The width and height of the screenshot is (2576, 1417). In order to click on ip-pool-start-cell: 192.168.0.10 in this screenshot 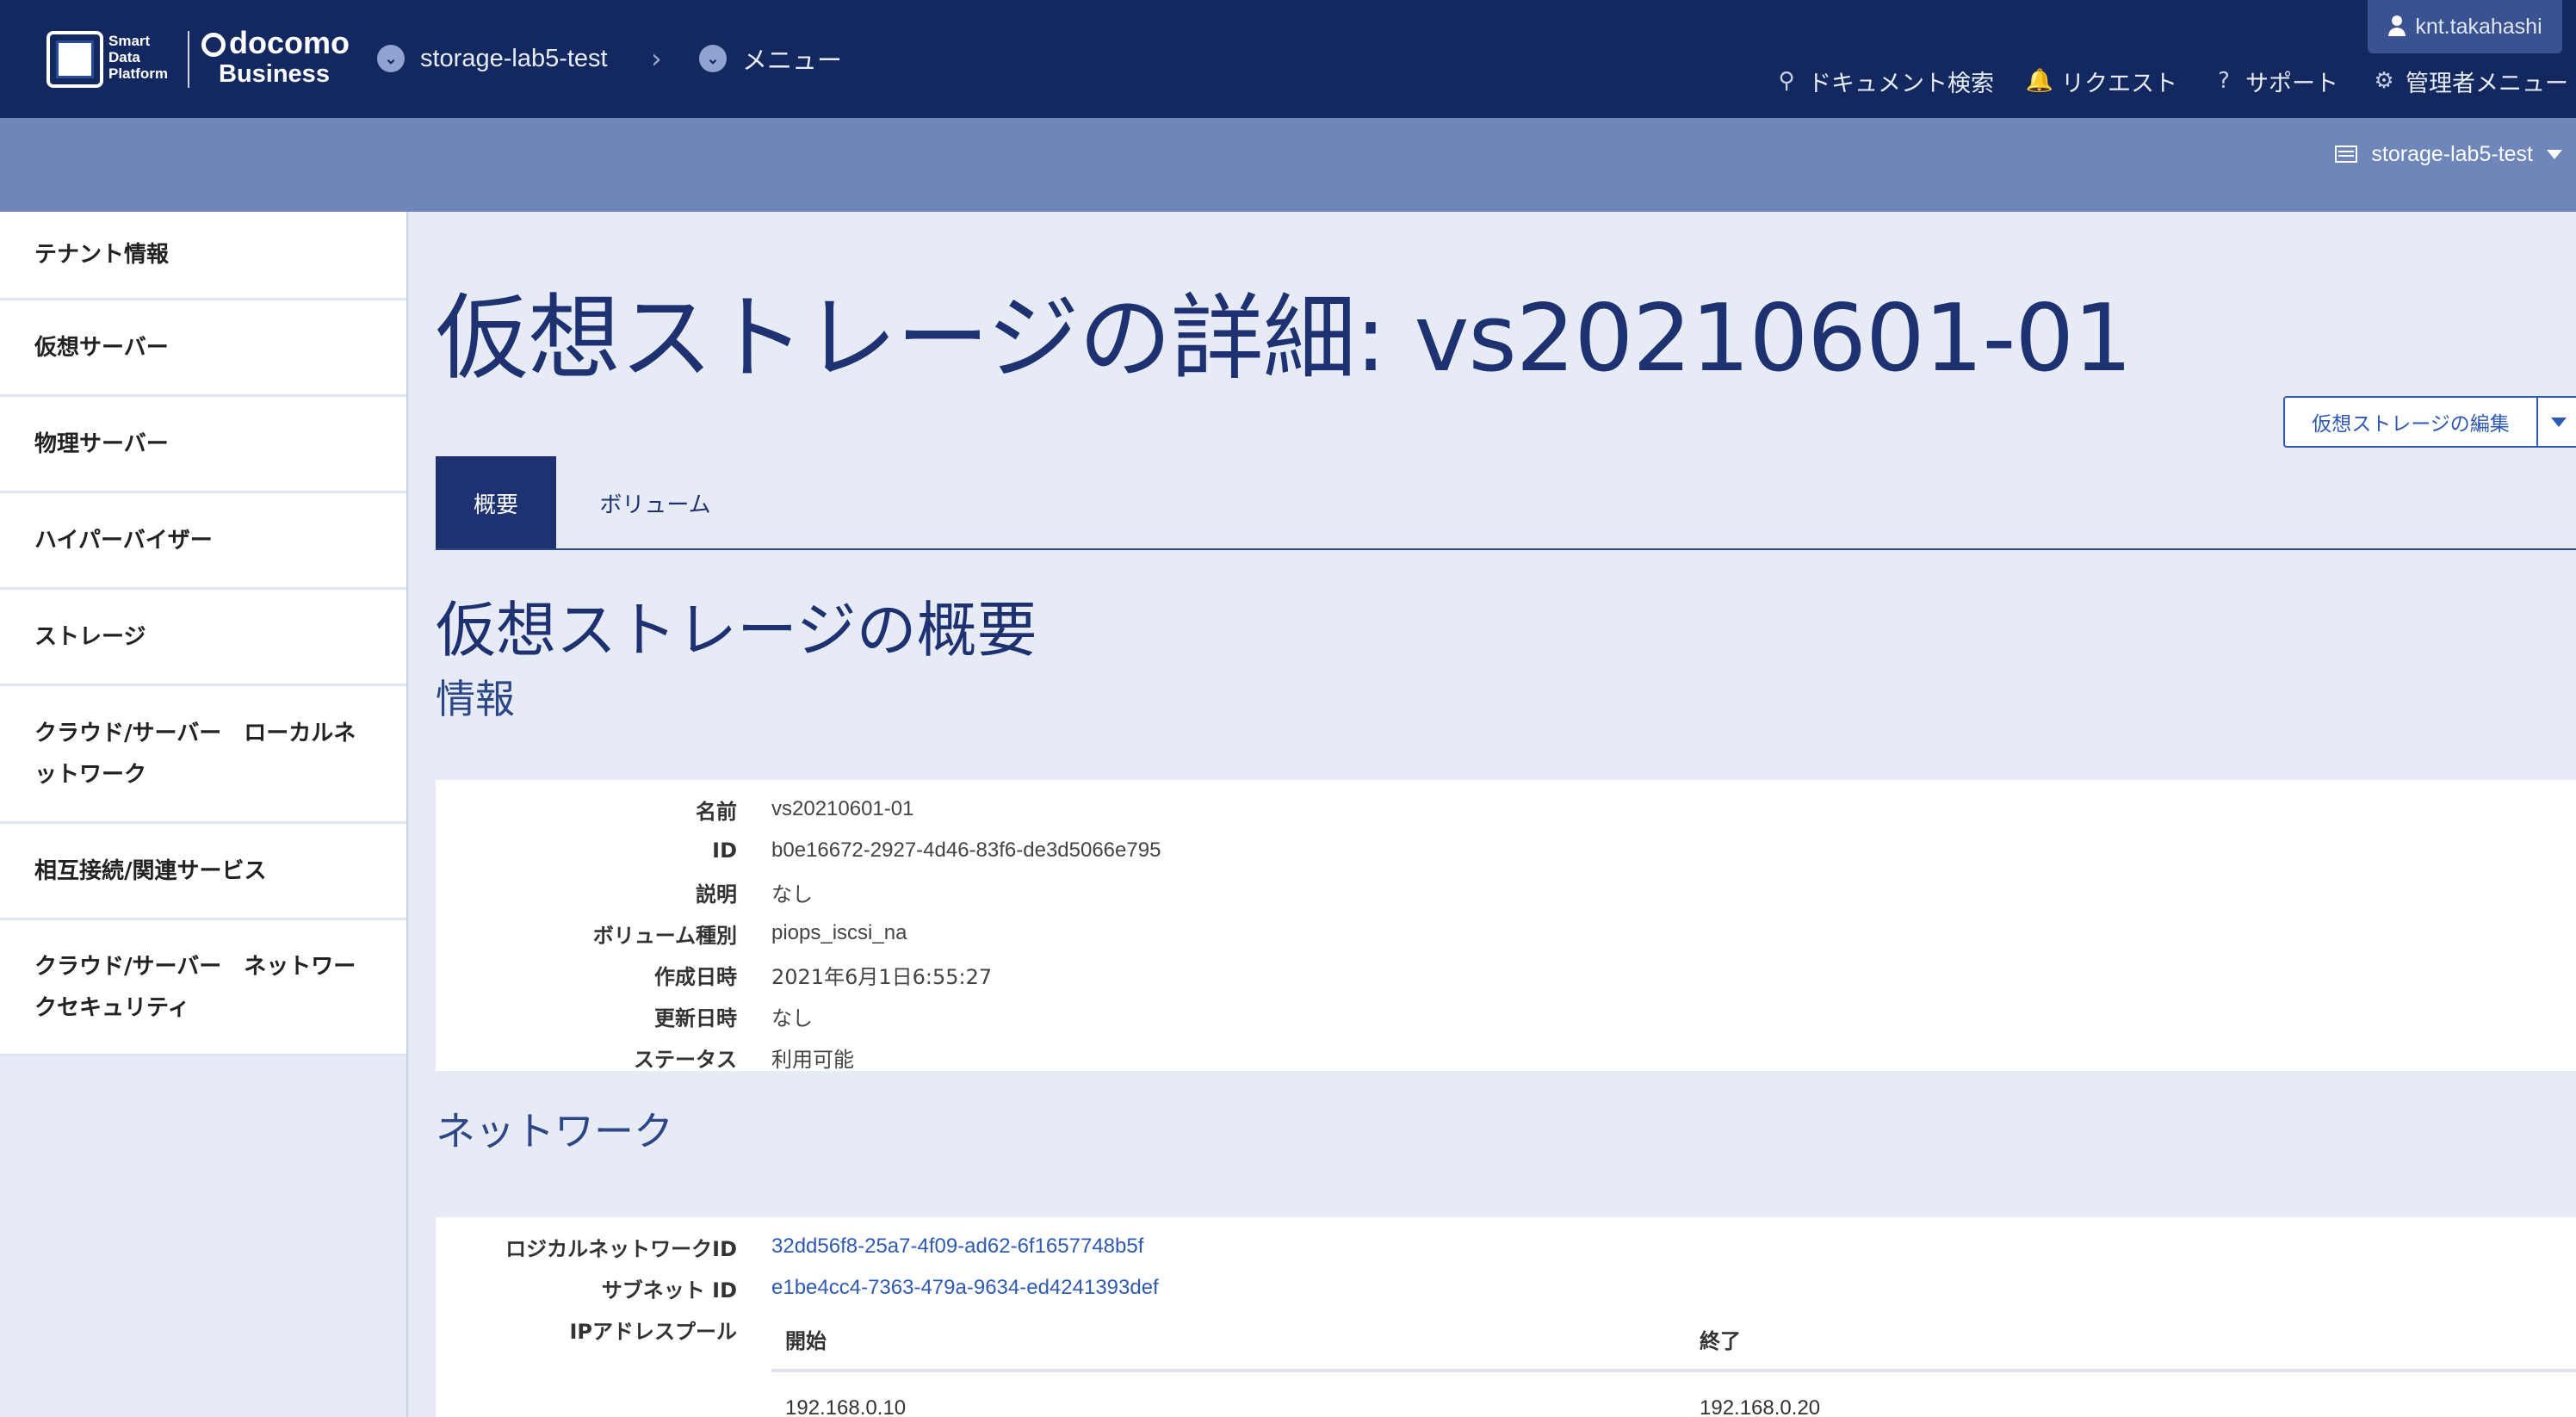, I will do `click(846, 1406)`.